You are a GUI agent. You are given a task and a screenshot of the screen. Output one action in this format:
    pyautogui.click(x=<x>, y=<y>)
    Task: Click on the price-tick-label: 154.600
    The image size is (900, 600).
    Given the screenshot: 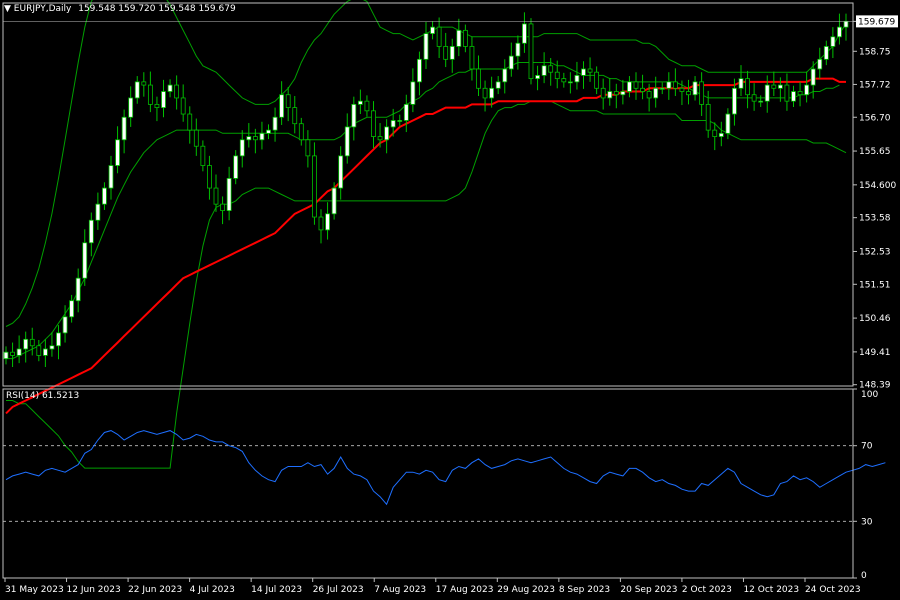 What is the action you would take?
    pyautogui.click(x=877, y=186)
    